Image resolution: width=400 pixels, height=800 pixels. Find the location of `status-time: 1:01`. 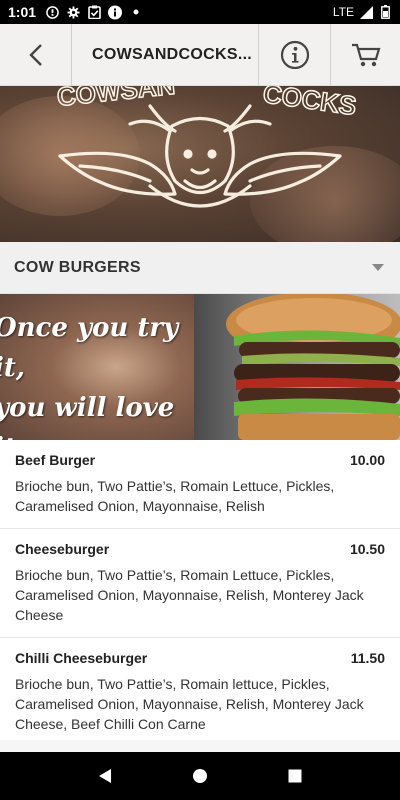

status-time: 1:01 is located at coordinates (22, 12).